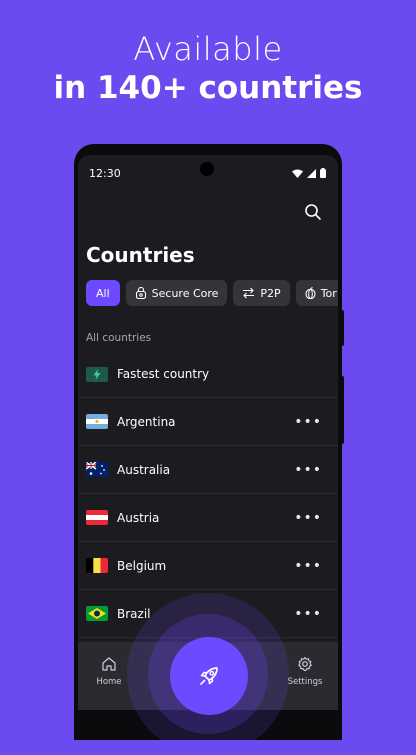 This screenshot has width=416, height=755. I want to click on filter-chip-all: All, so click(103, 293).